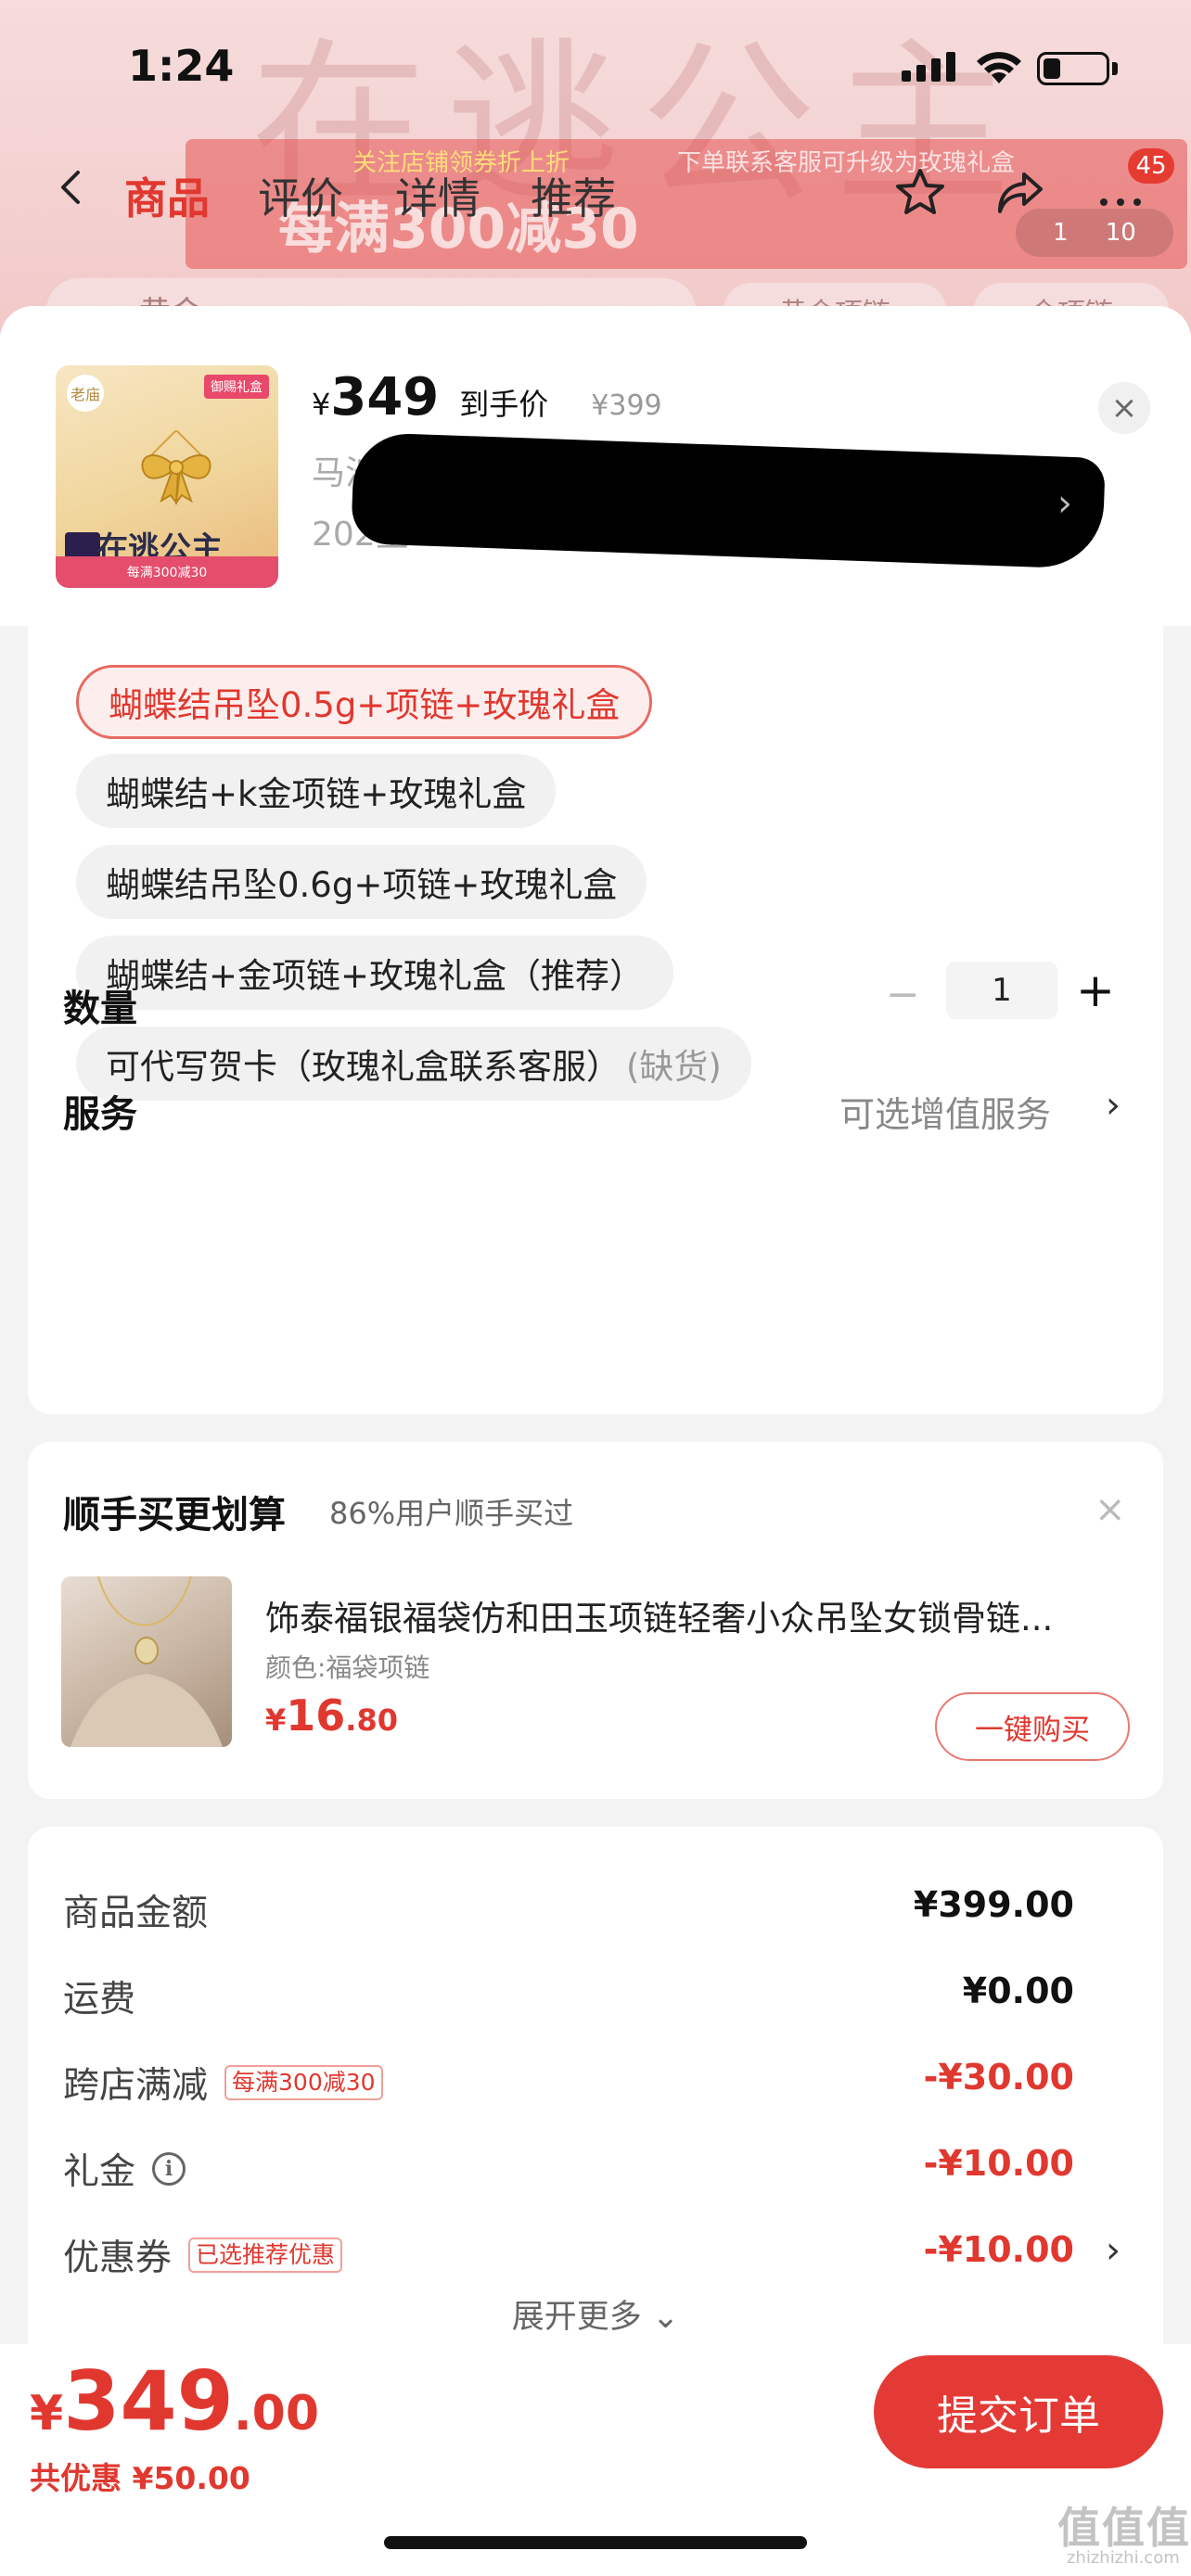 This screenshot has width=1191, height=2576. What do you see at coordinates (321, 405) in the screenshot?
I see `price-currency: ¥` at bounding box center [321, 405].